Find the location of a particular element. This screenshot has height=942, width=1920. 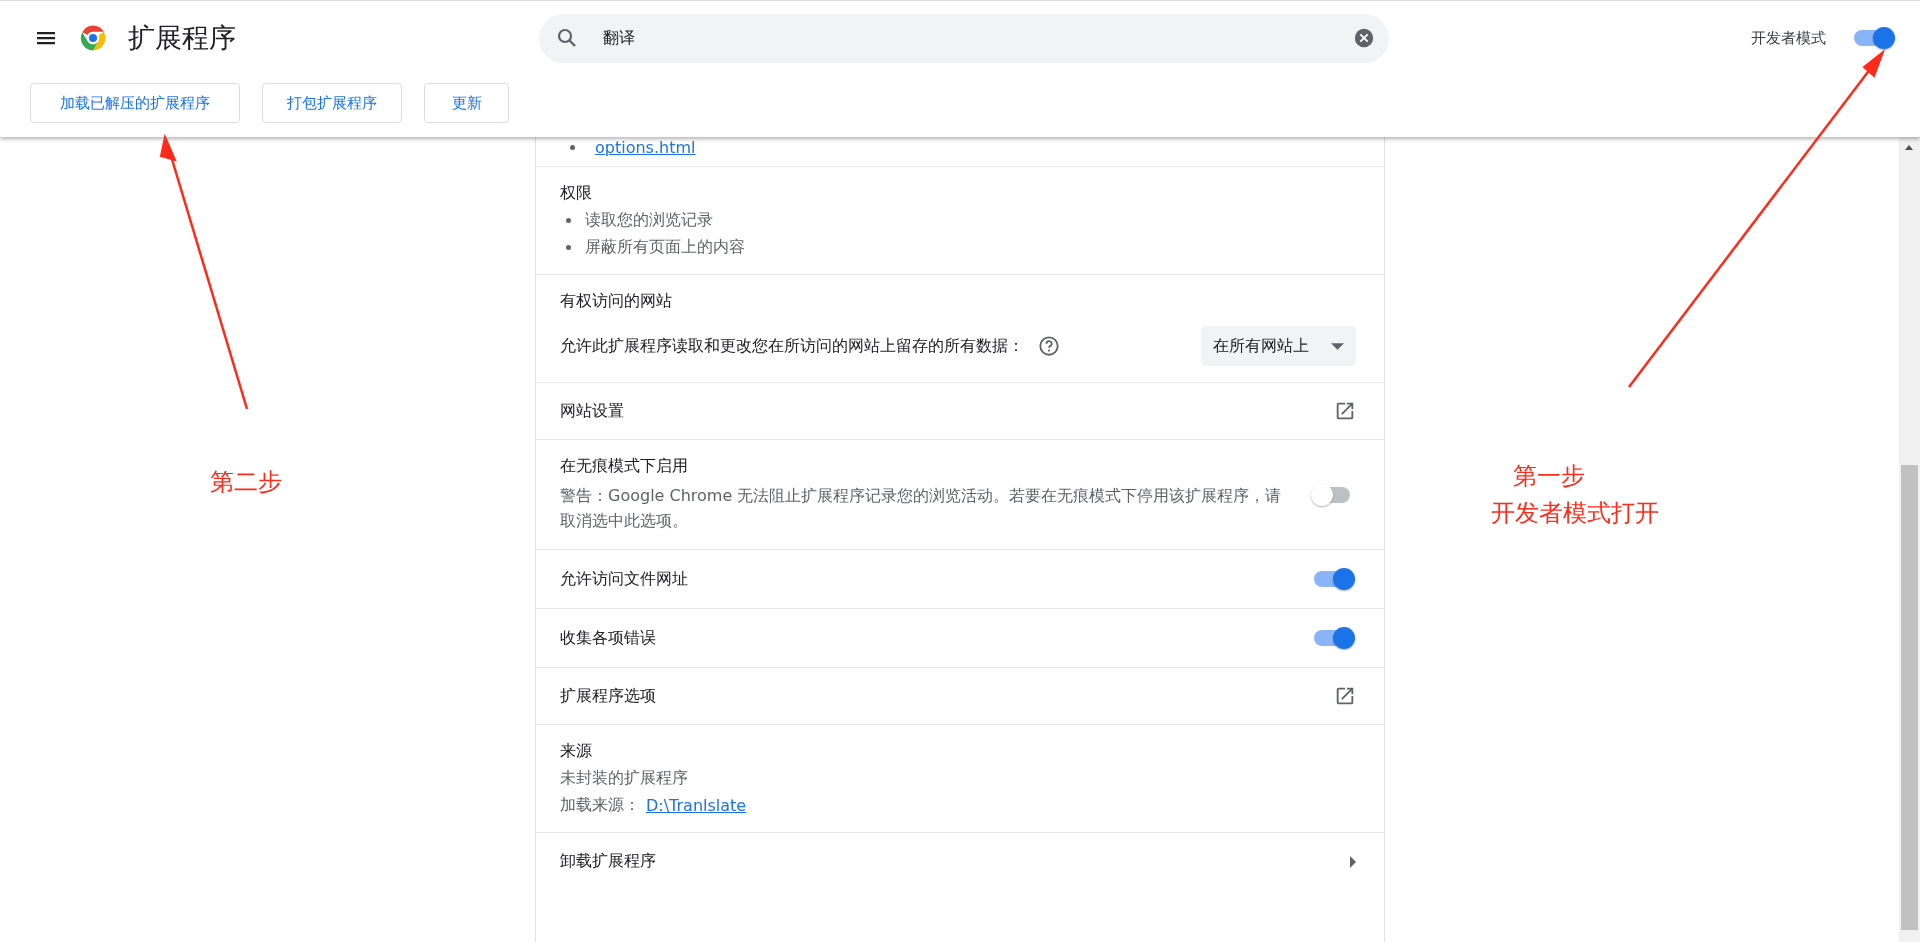

permission-item: 屏蔽所有页面上的内容 is located at coordinates (665, 247).